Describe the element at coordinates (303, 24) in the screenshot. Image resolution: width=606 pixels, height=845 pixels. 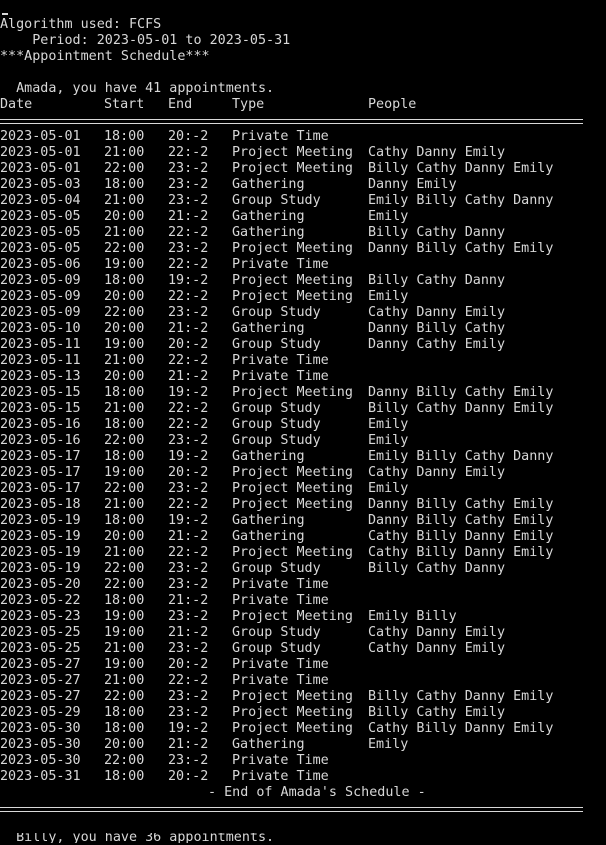
I see `period-line: Period: 2023-05-01 to 2023-05-31` at that location.